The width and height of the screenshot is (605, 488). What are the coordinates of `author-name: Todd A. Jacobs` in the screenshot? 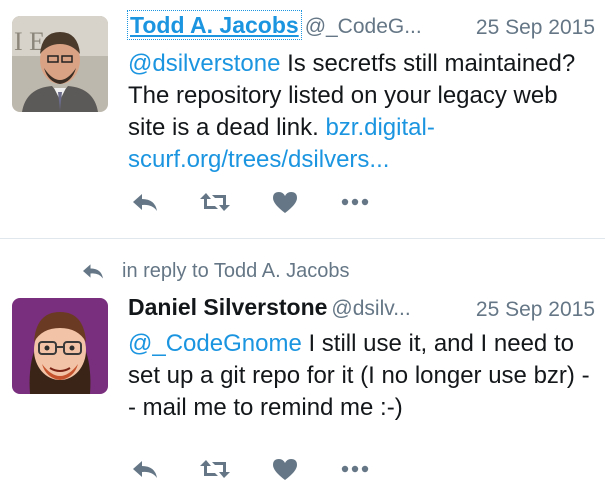 It's located at (214, 25).